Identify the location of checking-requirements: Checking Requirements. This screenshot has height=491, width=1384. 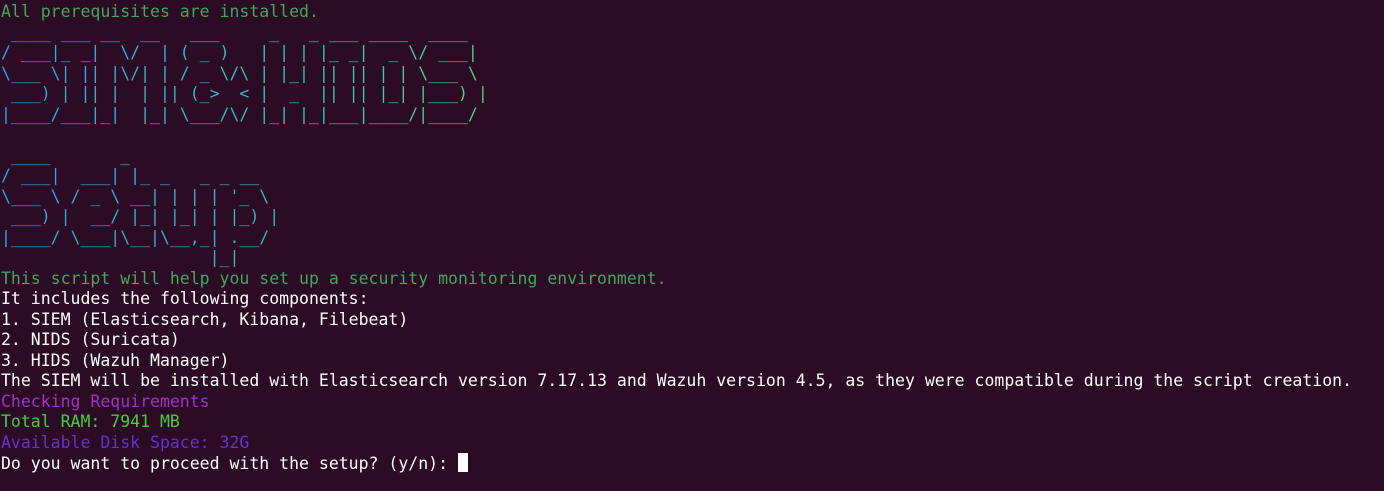
(105, 401).